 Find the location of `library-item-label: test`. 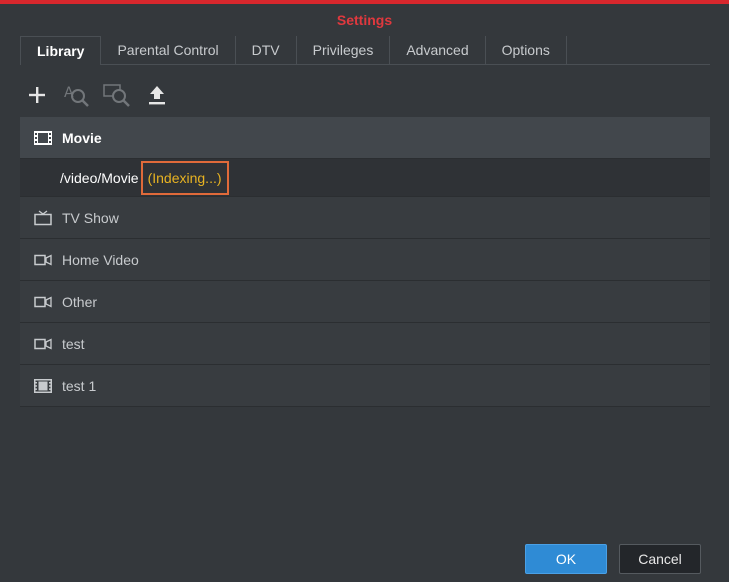

library-item-label: test is located at coordinates (73, 343).